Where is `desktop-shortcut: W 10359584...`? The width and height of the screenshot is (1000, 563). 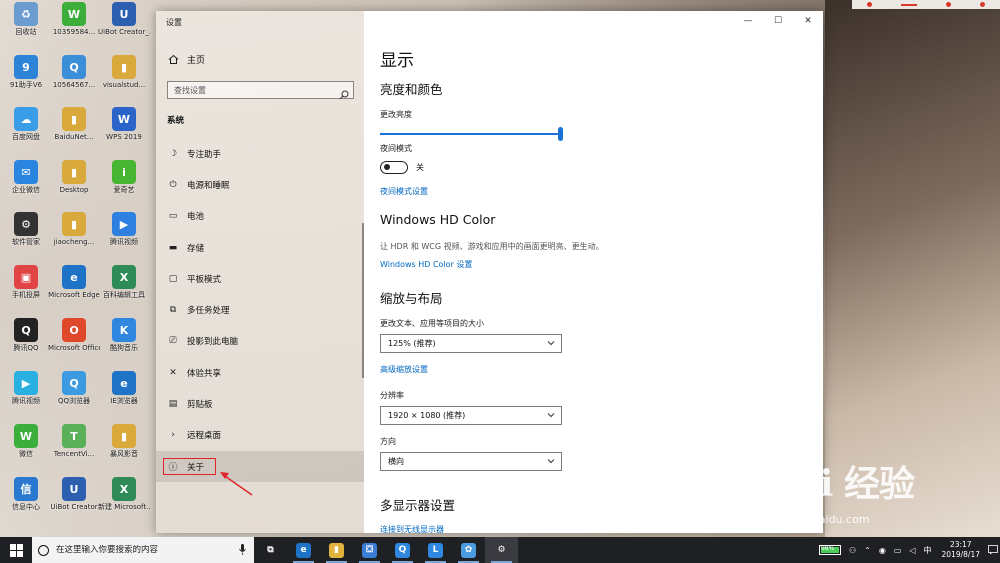
desktop-shortcut: W 10359584... is located at coordinates (74, 26).